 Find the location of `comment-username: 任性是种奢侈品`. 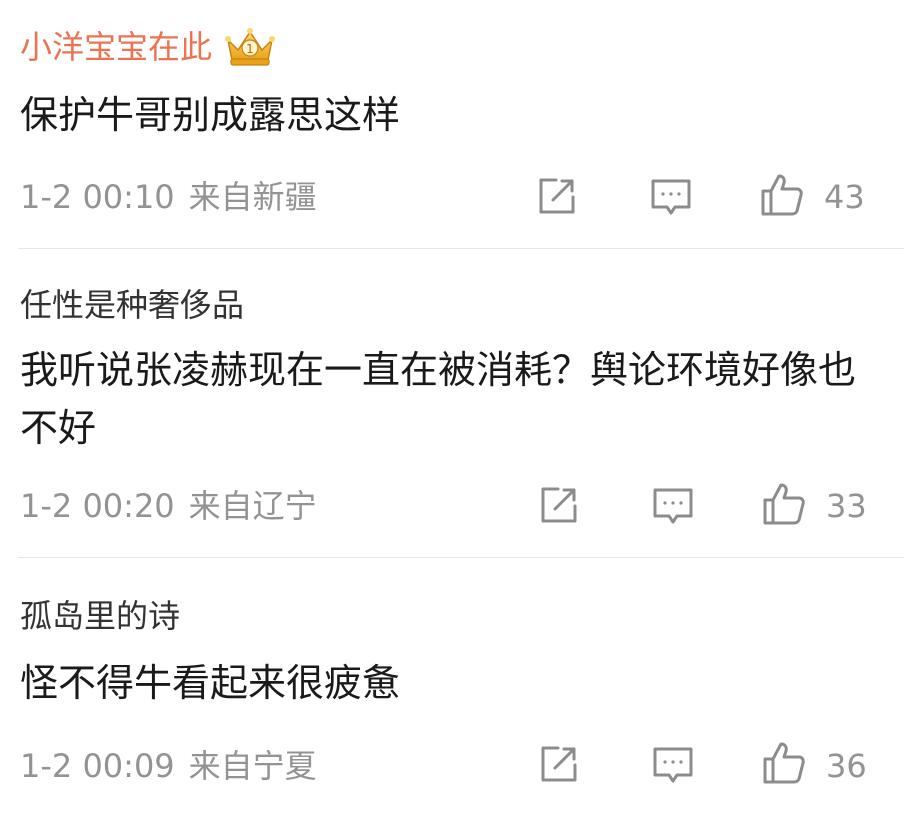

comment-username: 任性是种奢侈品 is located at coordinates (132, 305).